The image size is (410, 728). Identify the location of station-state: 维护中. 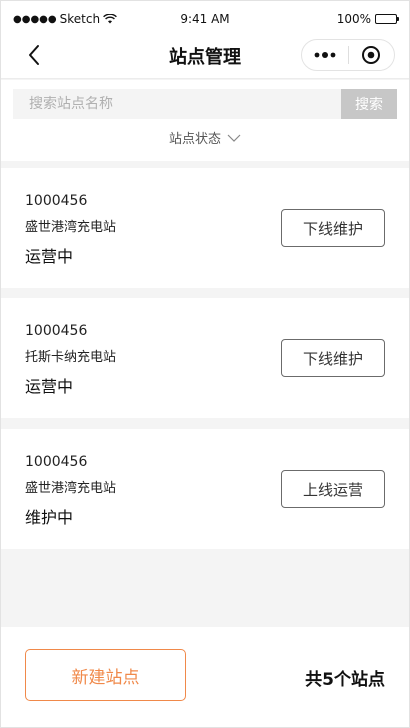
(49, 517).